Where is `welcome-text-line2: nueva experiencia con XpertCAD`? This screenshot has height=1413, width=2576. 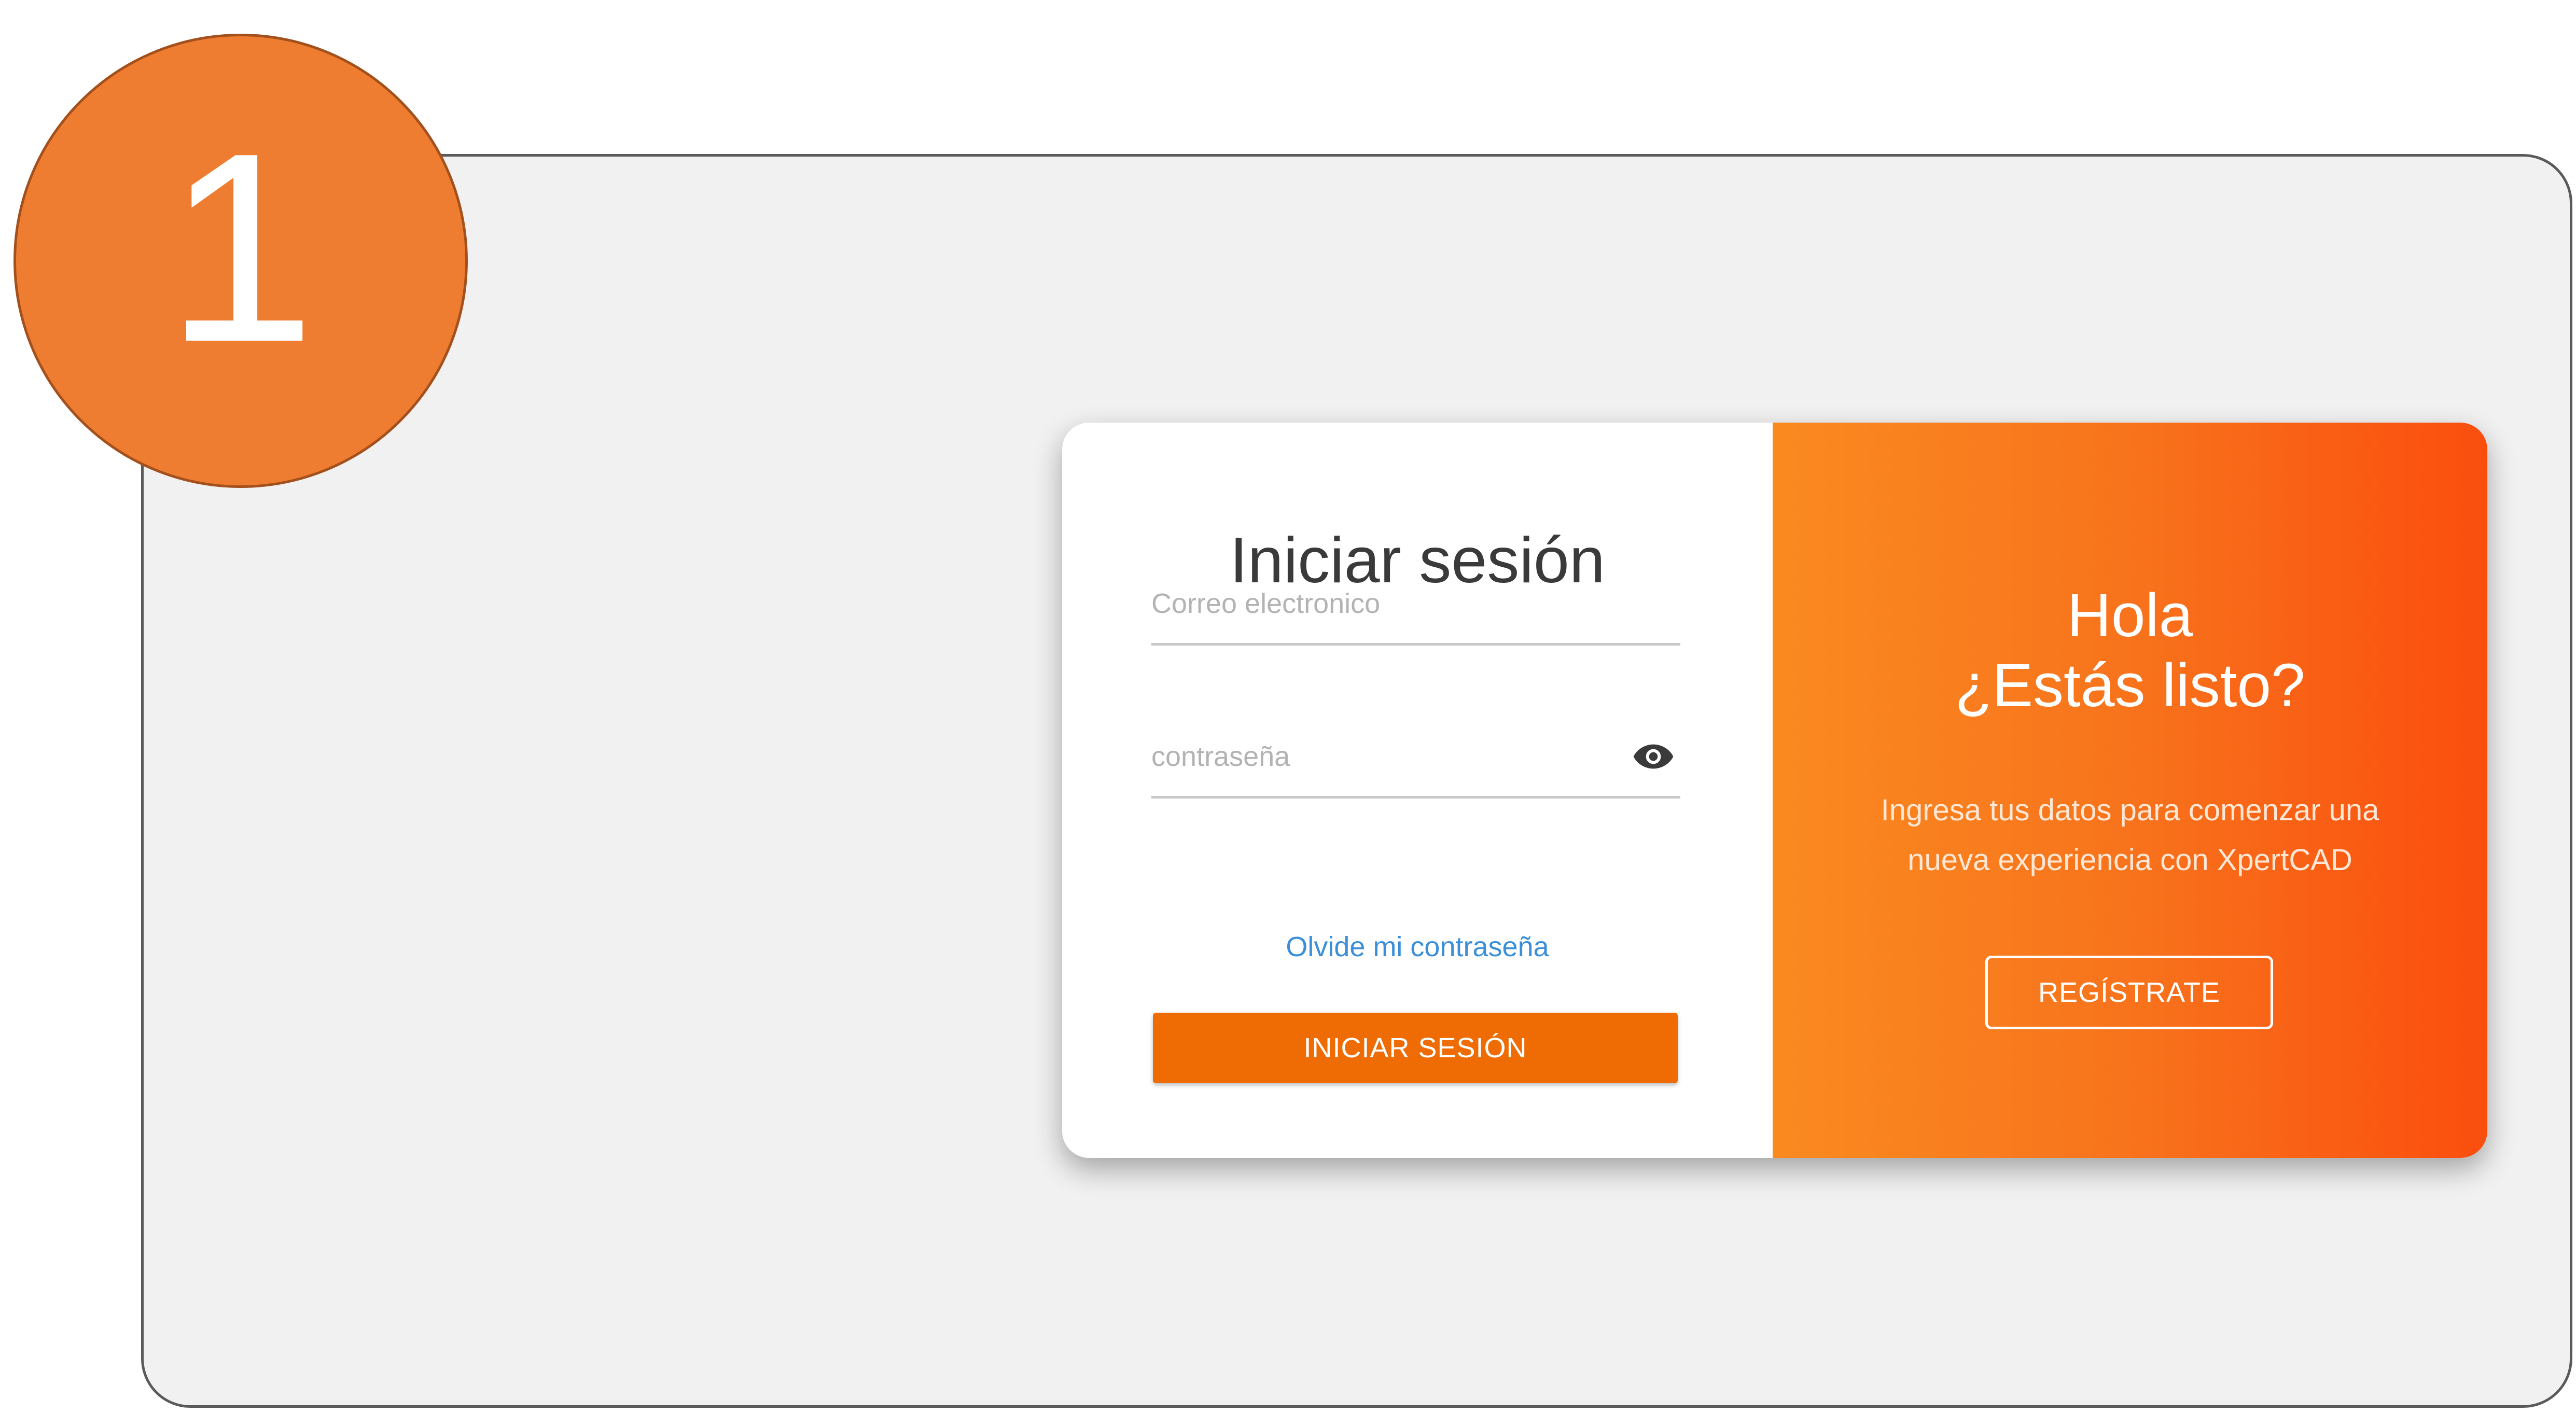 welcome-text-line2: nueva experiencia con XpertCAD is located at coordinates (2129, 860).